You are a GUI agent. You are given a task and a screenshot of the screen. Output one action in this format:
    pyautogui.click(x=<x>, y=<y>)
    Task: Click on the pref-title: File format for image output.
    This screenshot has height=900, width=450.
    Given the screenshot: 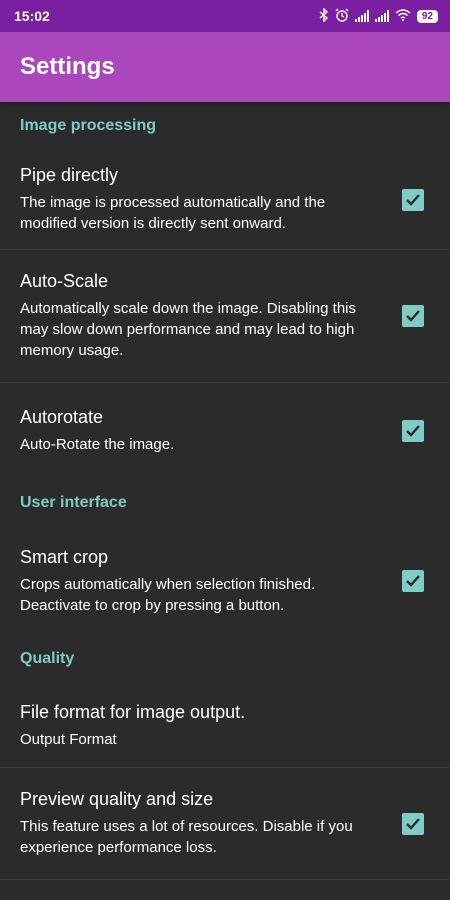 What is the action you would take?
    pyautogui.click(x=133, y=711)
    